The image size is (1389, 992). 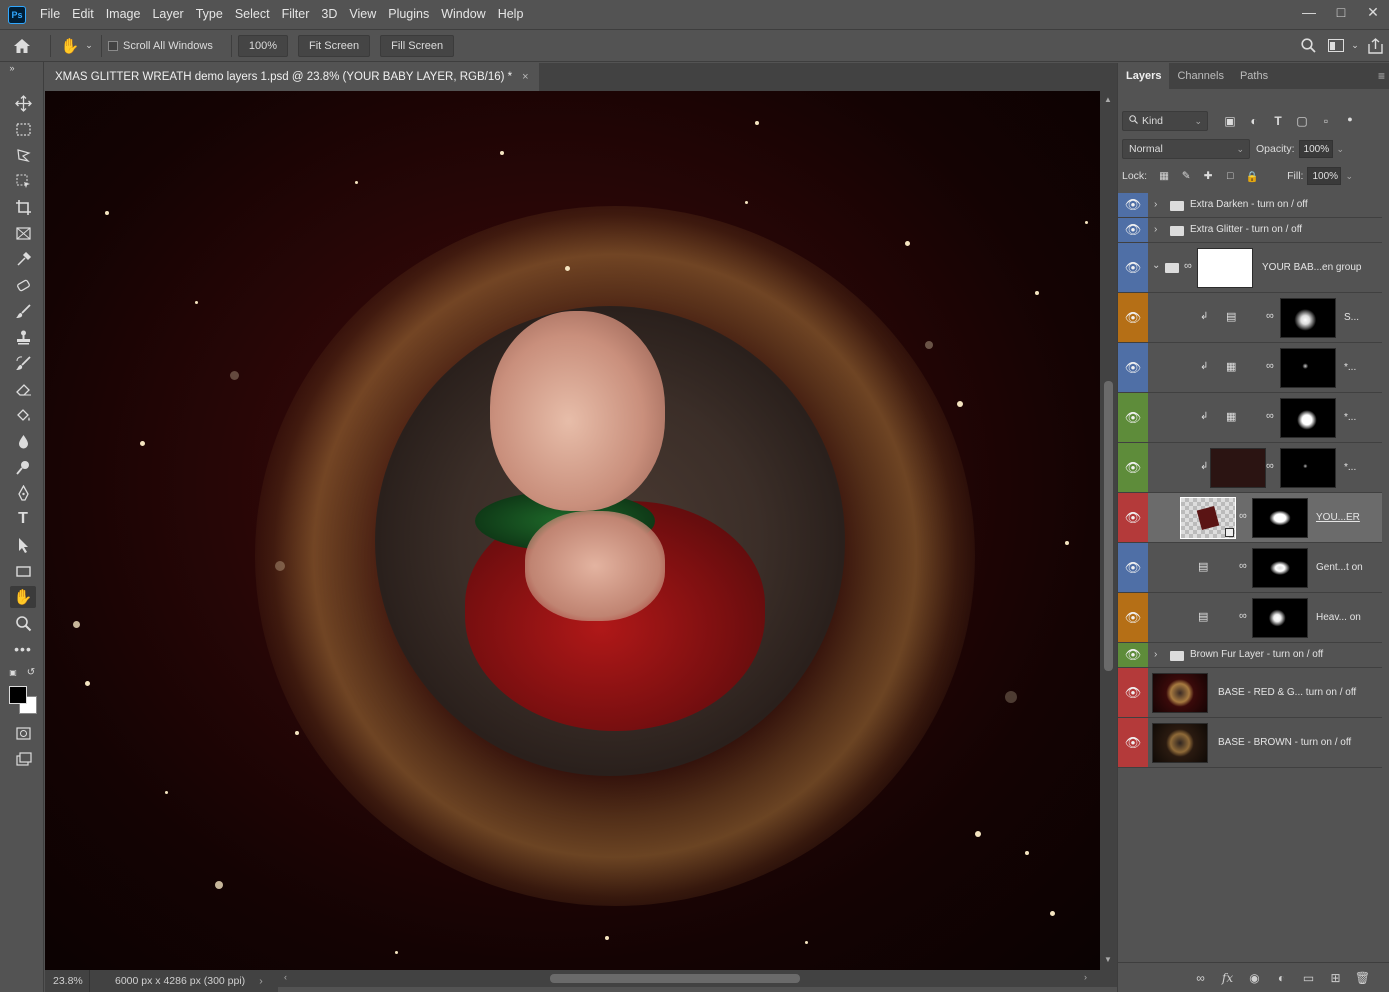 What do you see at coordinates (1302, 121) in the screenshot?
I see `filter-shape-icon: ▢` at bounding box center [1302, 121].